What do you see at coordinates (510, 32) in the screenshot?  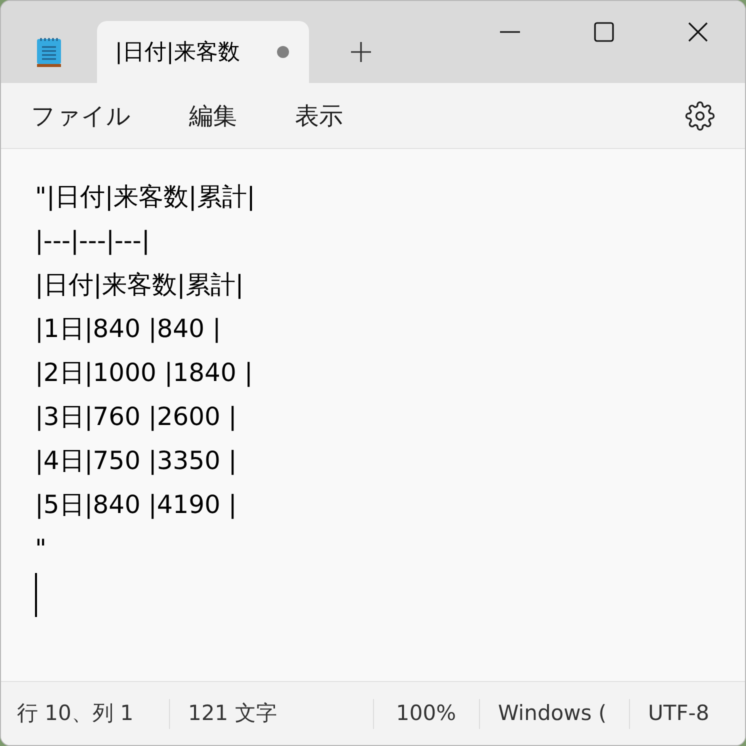 I see `minimize-icon` at bounding box center [510, 32].